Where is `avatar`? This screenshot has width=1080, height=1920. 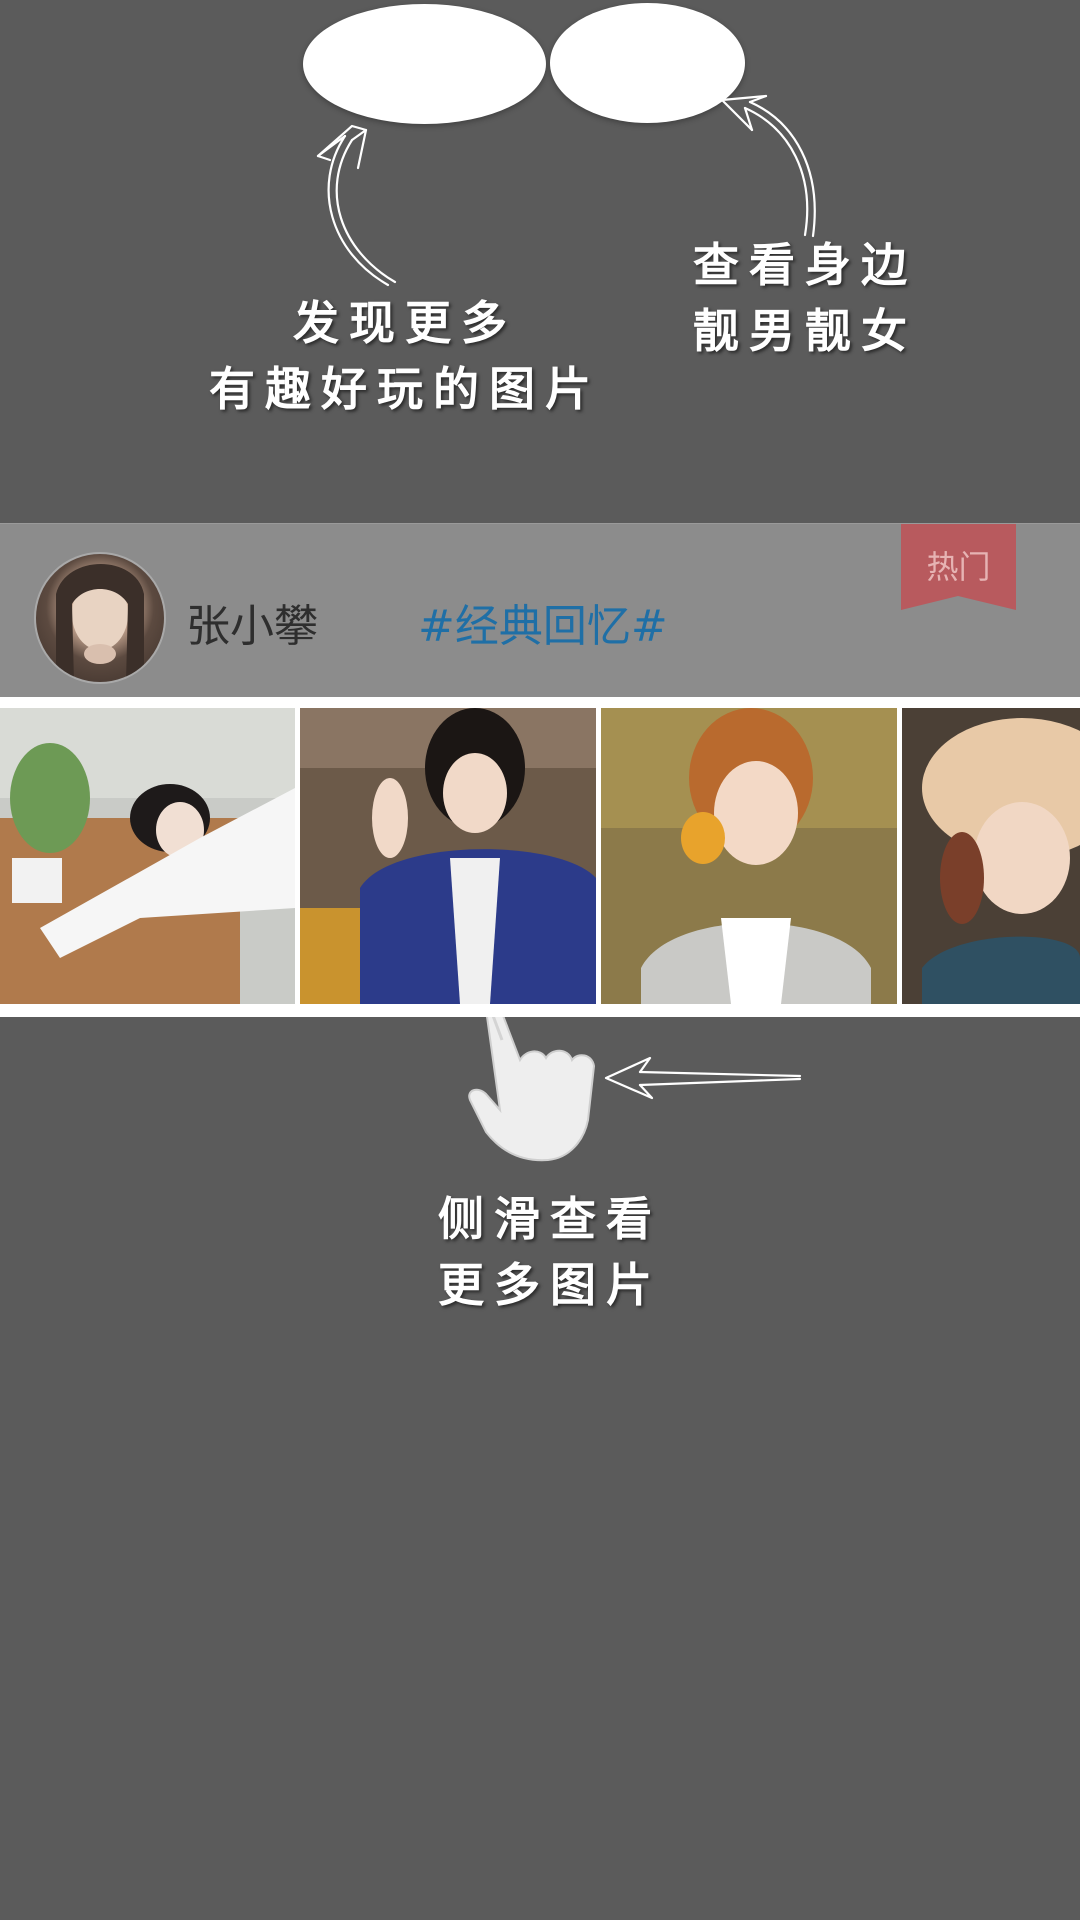
avatar is located at coordinates (100, 618).